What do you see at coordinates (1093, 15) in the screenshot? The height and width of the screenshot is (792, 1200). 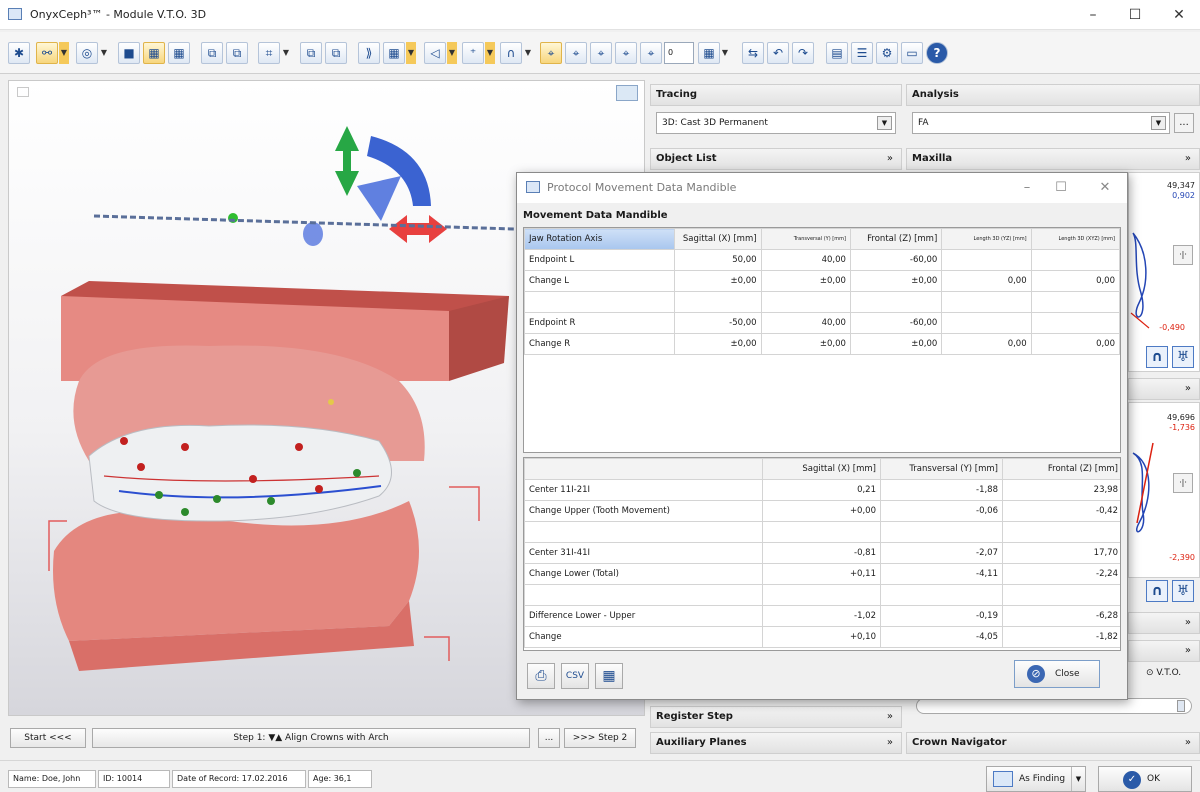 I see `minimize-button: –` at bounding box center [1093, 15].